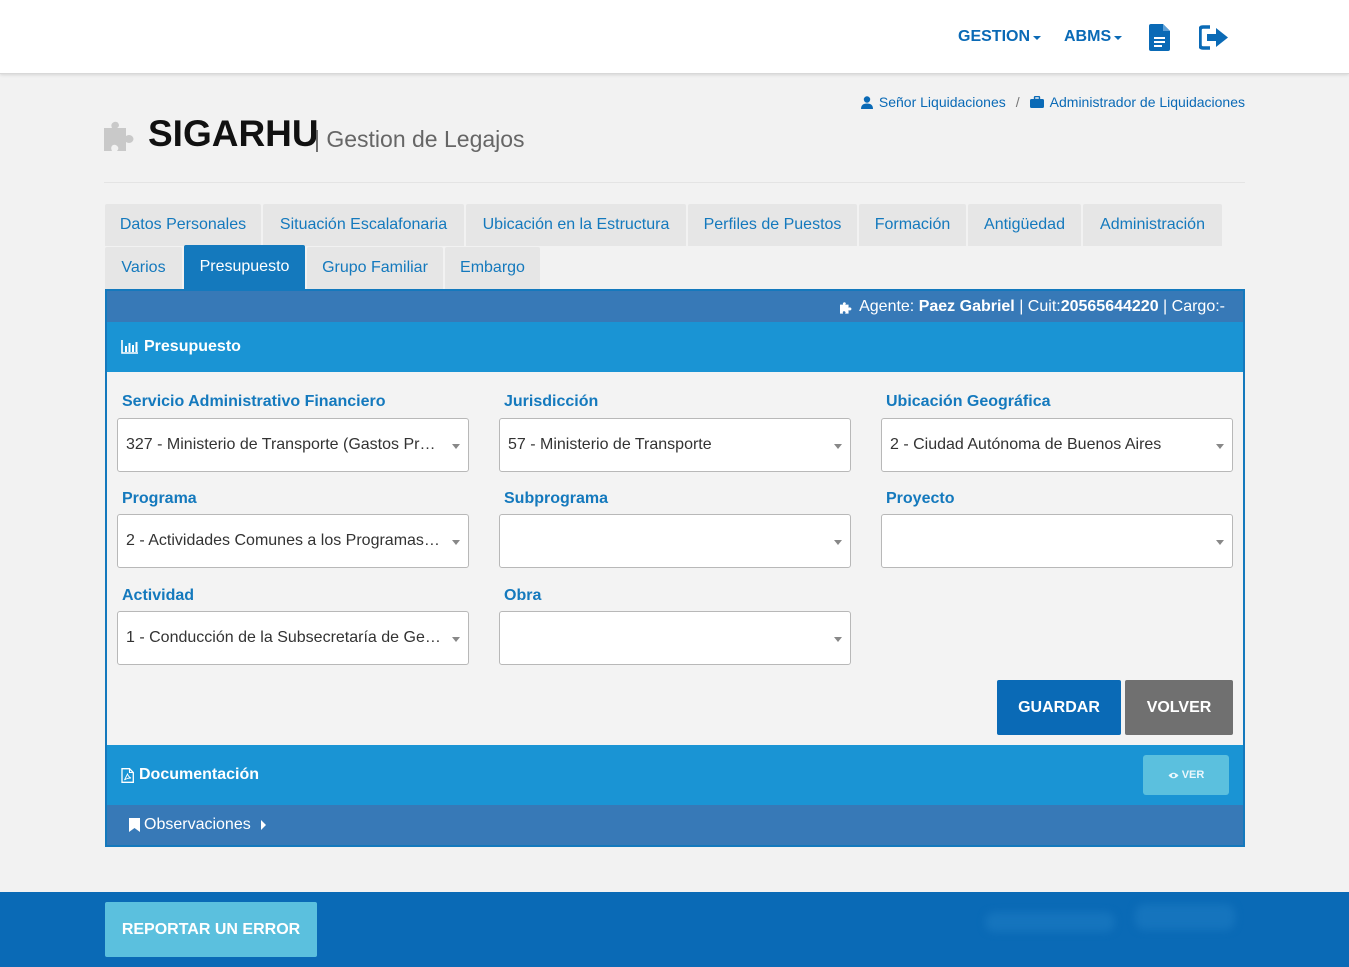  Describe the element at coordinates (363, 225) in the screenshot. I see `tab-situacion-escalafonaria: Situación Escalafonaria` at that location.